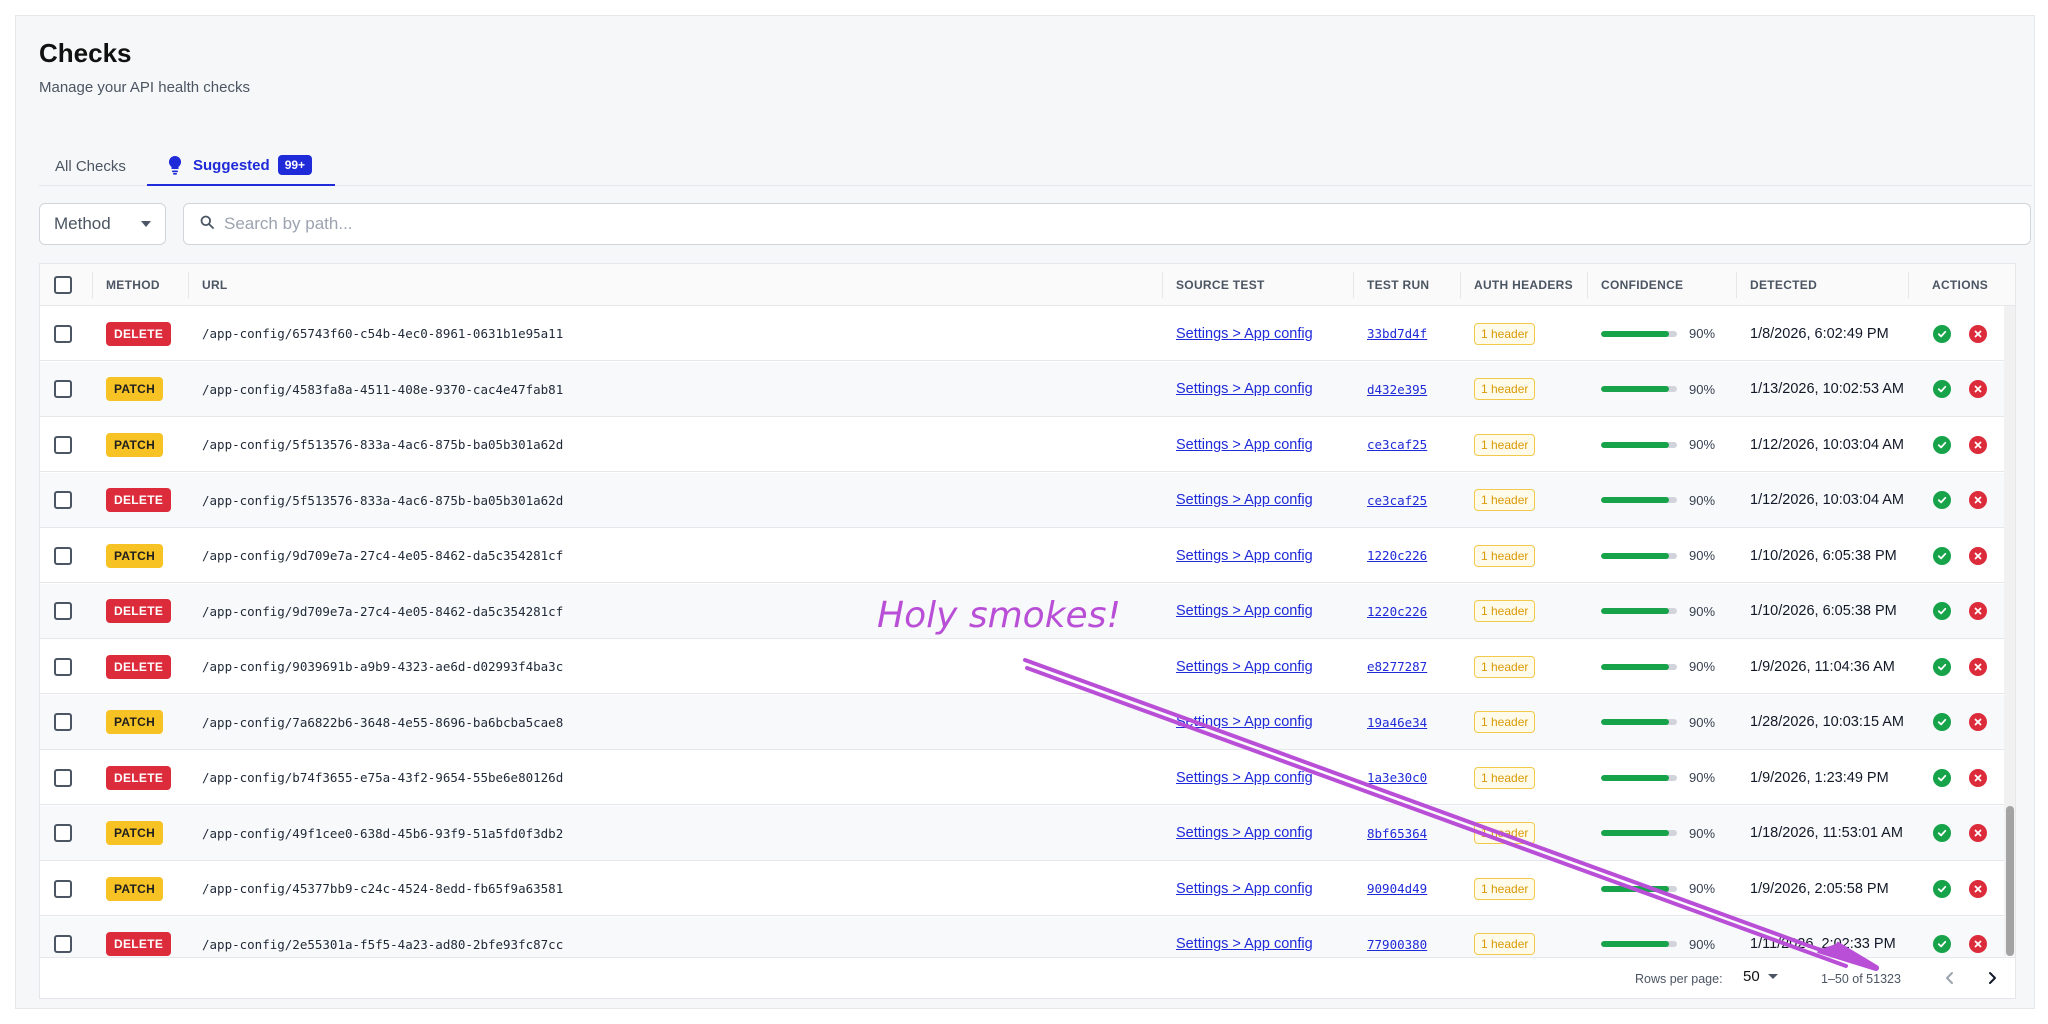  What do you see at coordinates (1397, 389) in the screenshot?
I see `test-run-link: d432e395` at bounding box center [1397, 389].